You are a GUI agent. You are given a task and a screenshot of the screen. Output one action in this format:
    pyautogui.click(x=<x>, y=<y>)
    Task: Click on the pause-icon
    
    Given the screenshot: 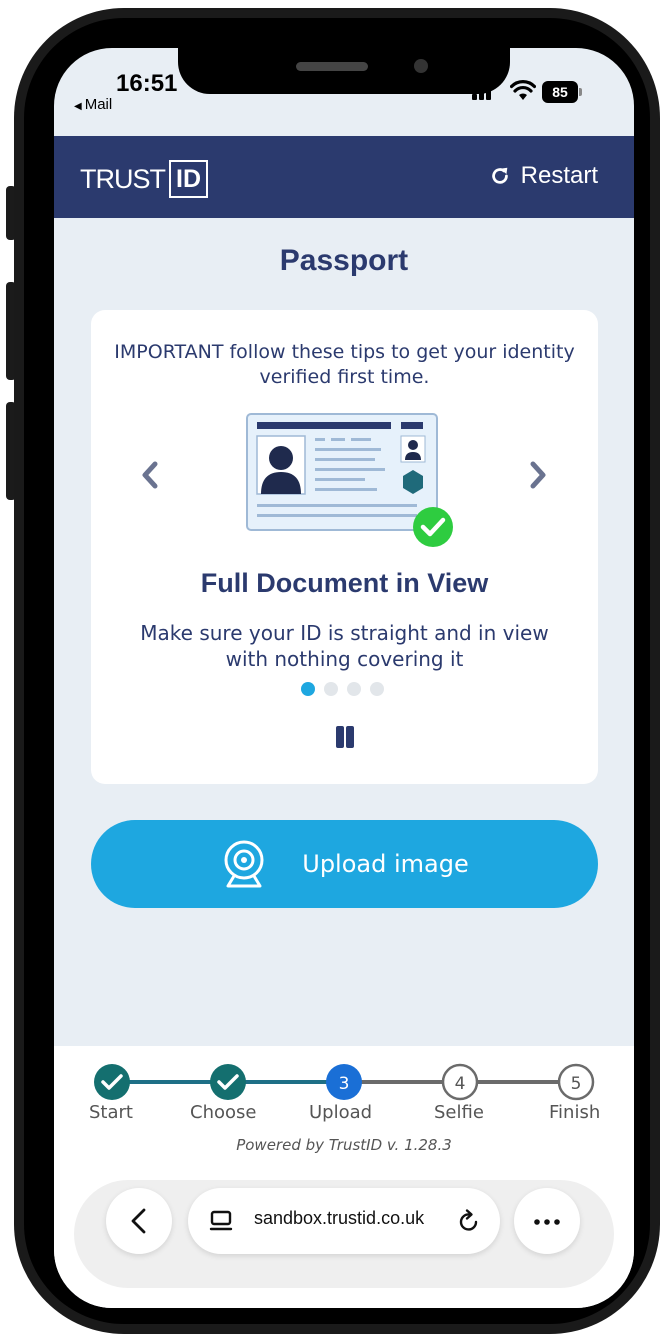 What is the action you would take?
    pyautogui.click(x=345, y=737)
    